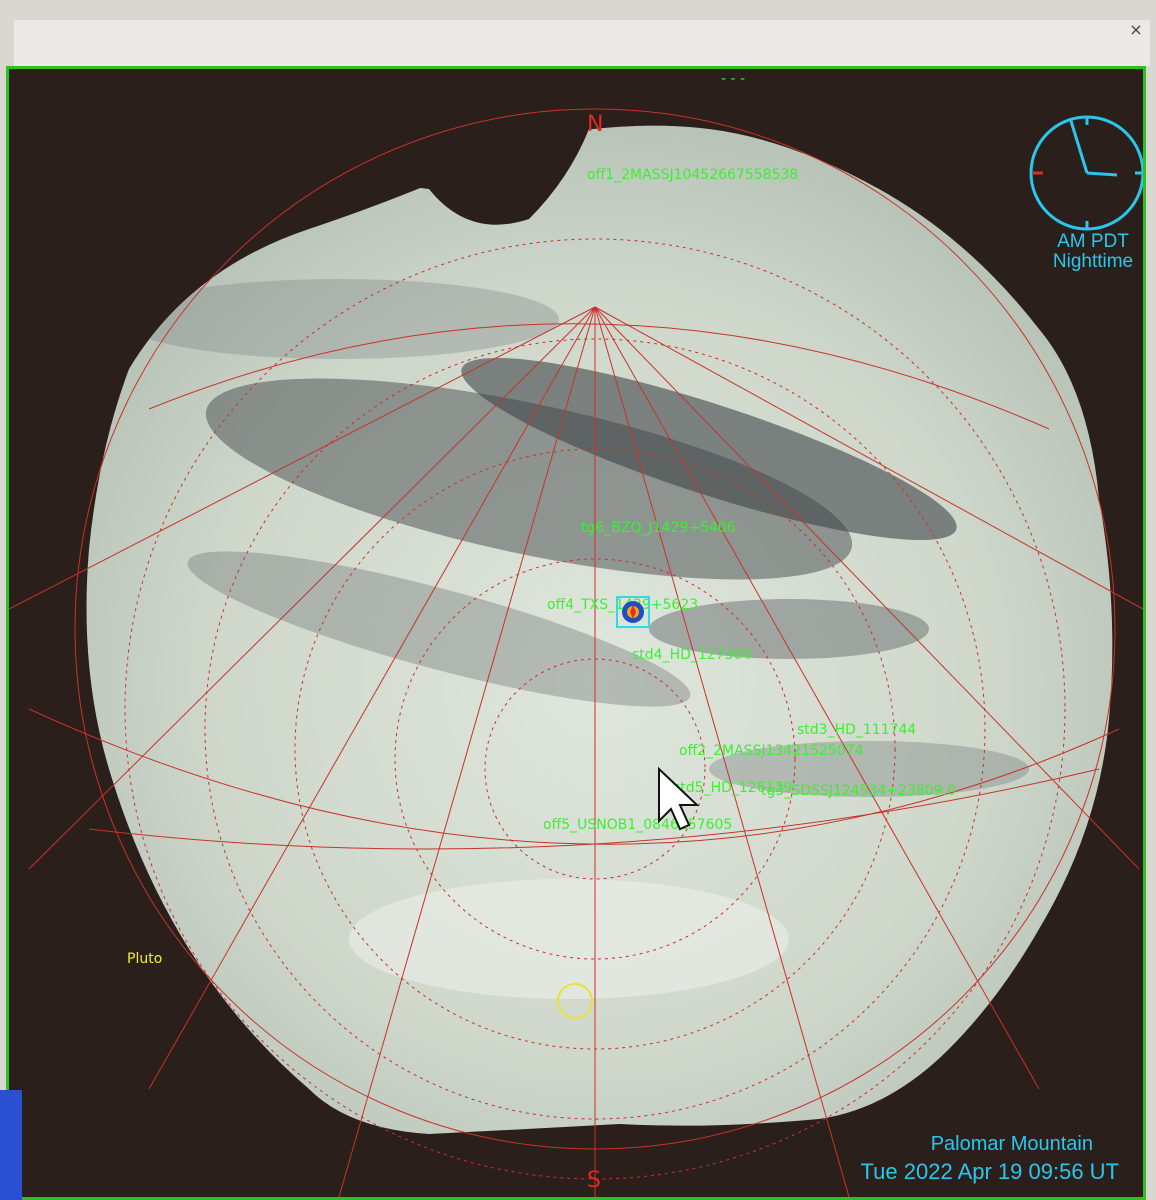 The width and height of the screenshot is (1156, 1200). I want to click on window-titlebar, so click(582, 43).